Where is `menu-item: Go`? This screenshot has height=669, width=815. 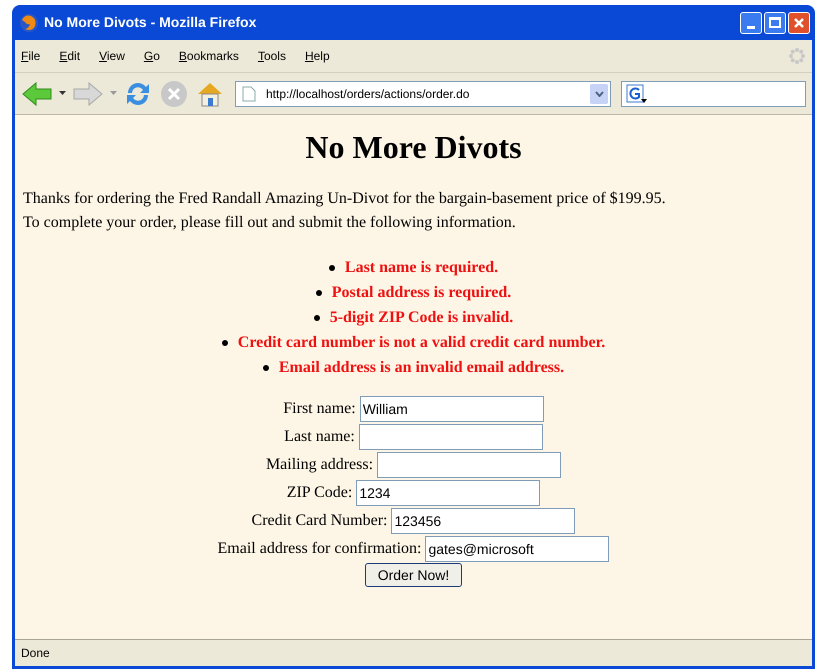
menu-item: Go is located at coordinates (152, 56).